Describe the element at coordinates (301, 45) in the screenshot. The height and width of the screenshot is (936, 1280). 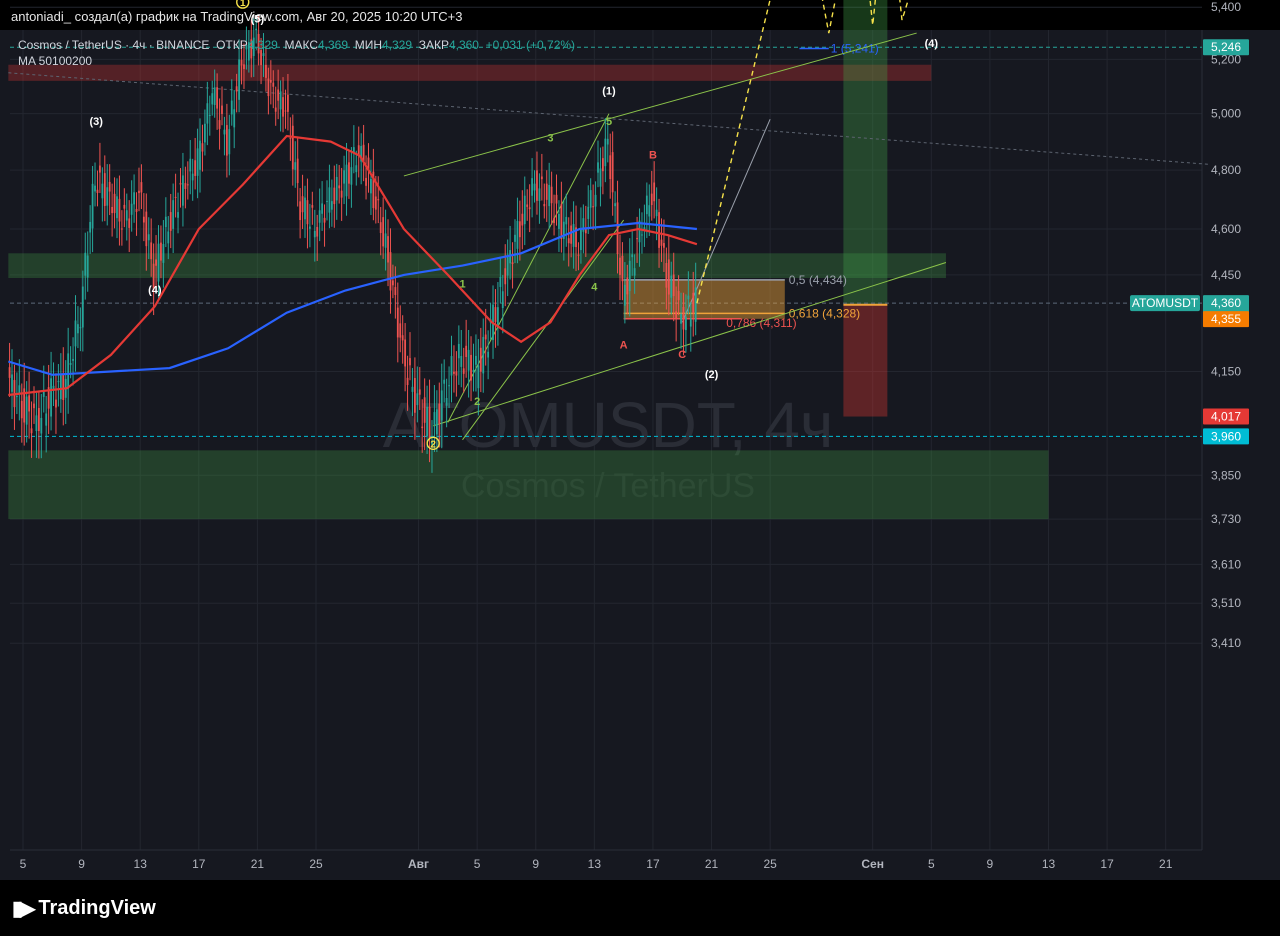
I see `legend-high-label: МАКС` at that location.